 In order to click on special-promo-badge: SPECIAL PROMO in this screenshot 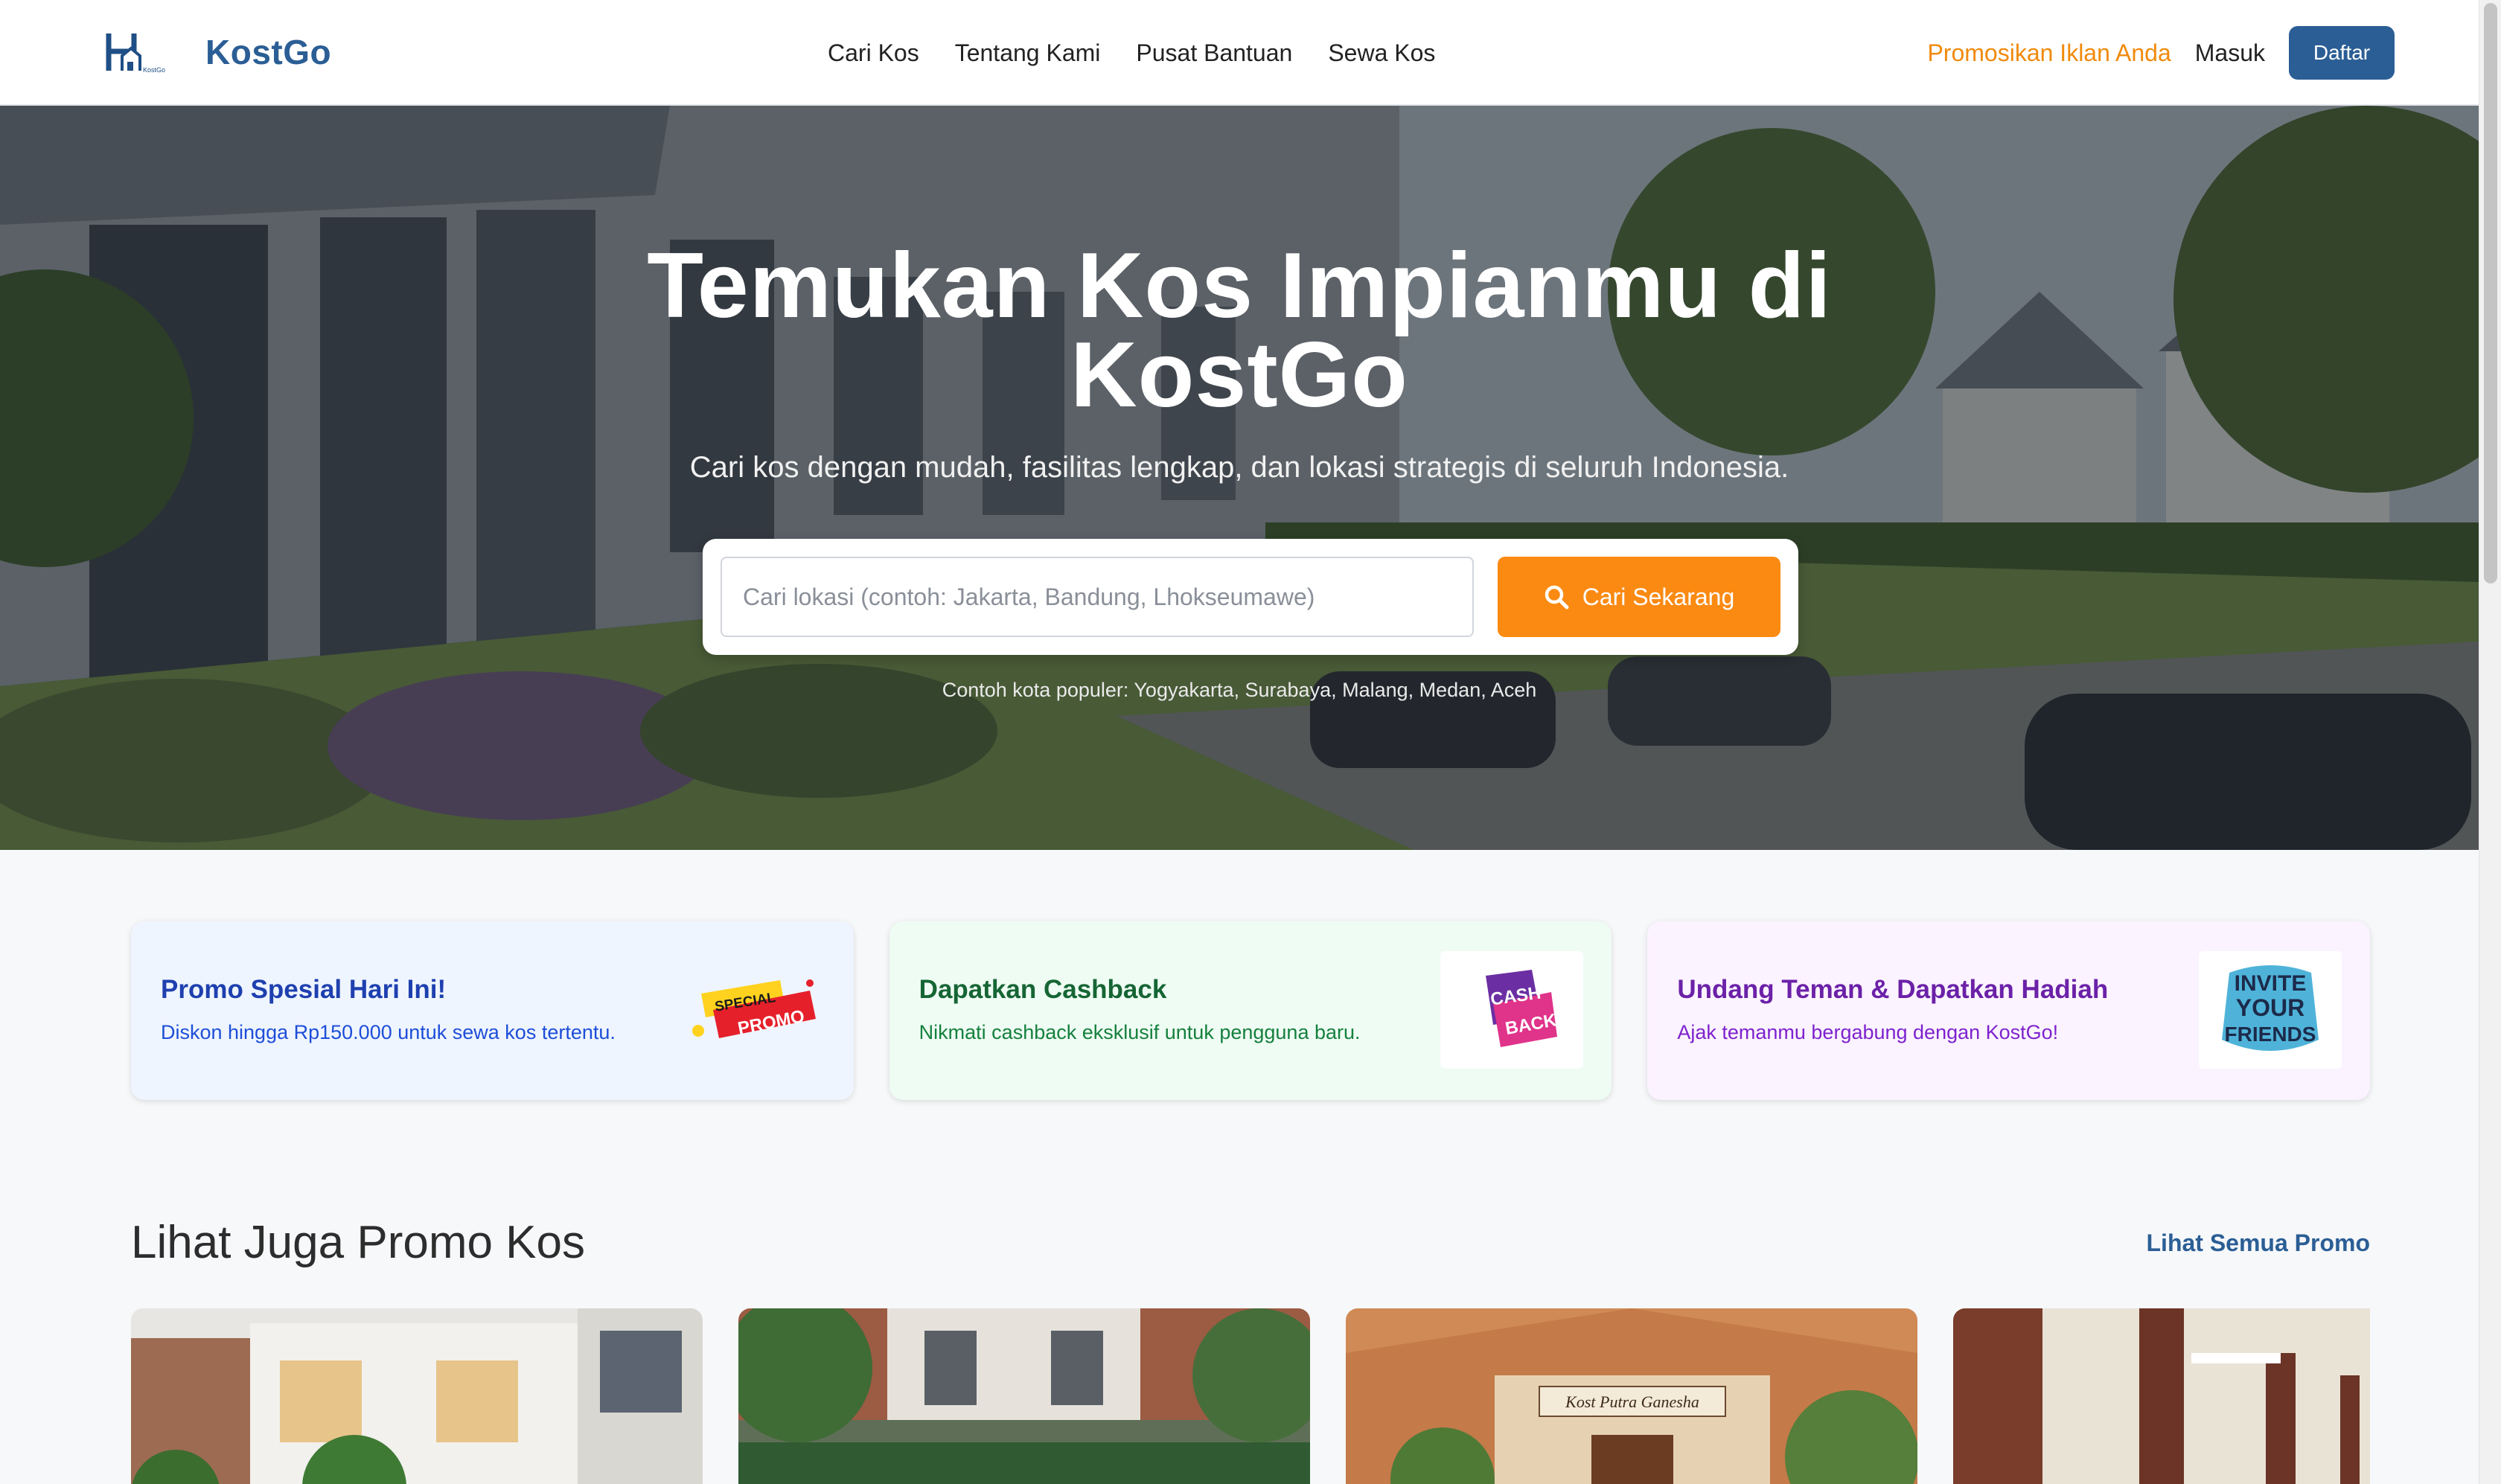, I will do `click(754, 1010)`.